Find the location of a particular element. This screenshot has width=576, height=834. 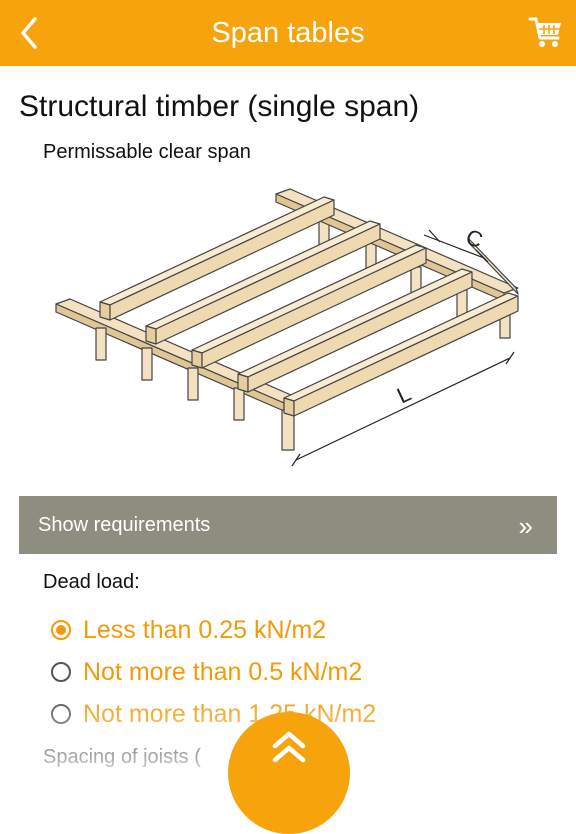

length-dimension-label: L is located at coordinates (404, 395).